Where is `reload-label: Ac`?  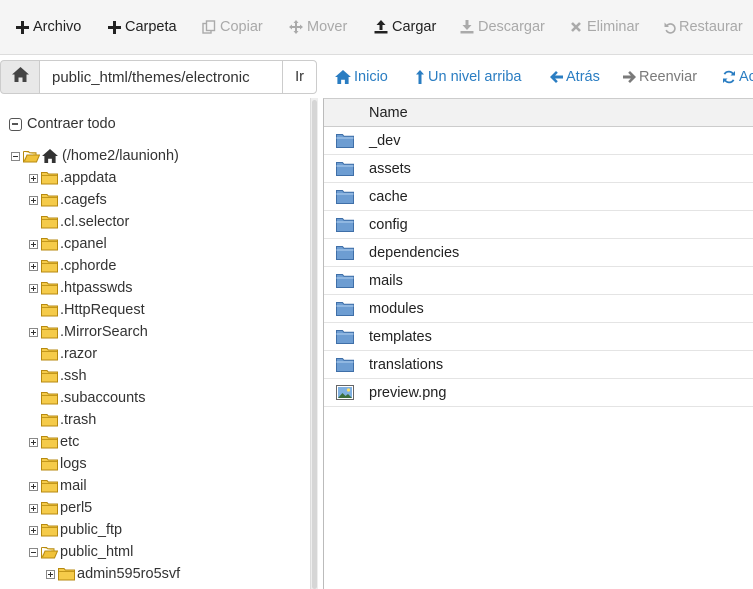 reload-label: Ac is located at coordinates (746, 77).